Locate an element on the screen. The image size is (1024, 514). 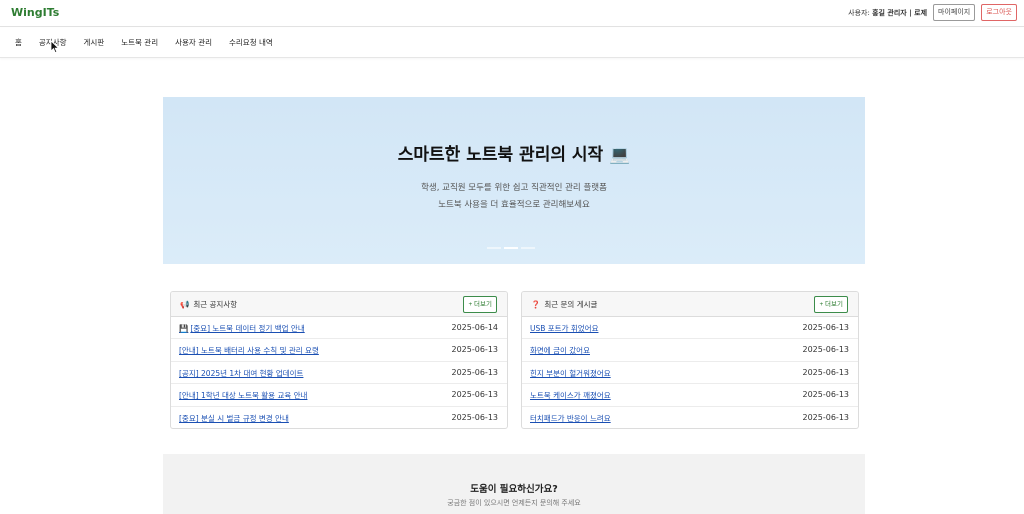
nav-item-home: 홈 is located at coordinates (18, 42).